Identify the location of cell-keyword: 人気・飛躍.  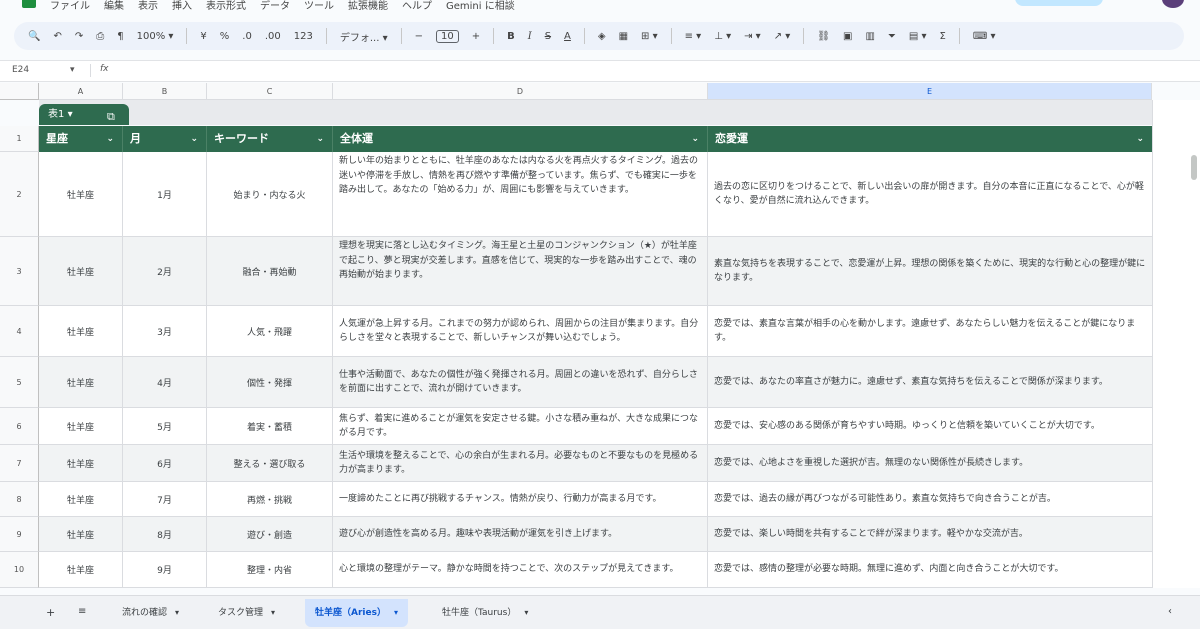
(270, 331).